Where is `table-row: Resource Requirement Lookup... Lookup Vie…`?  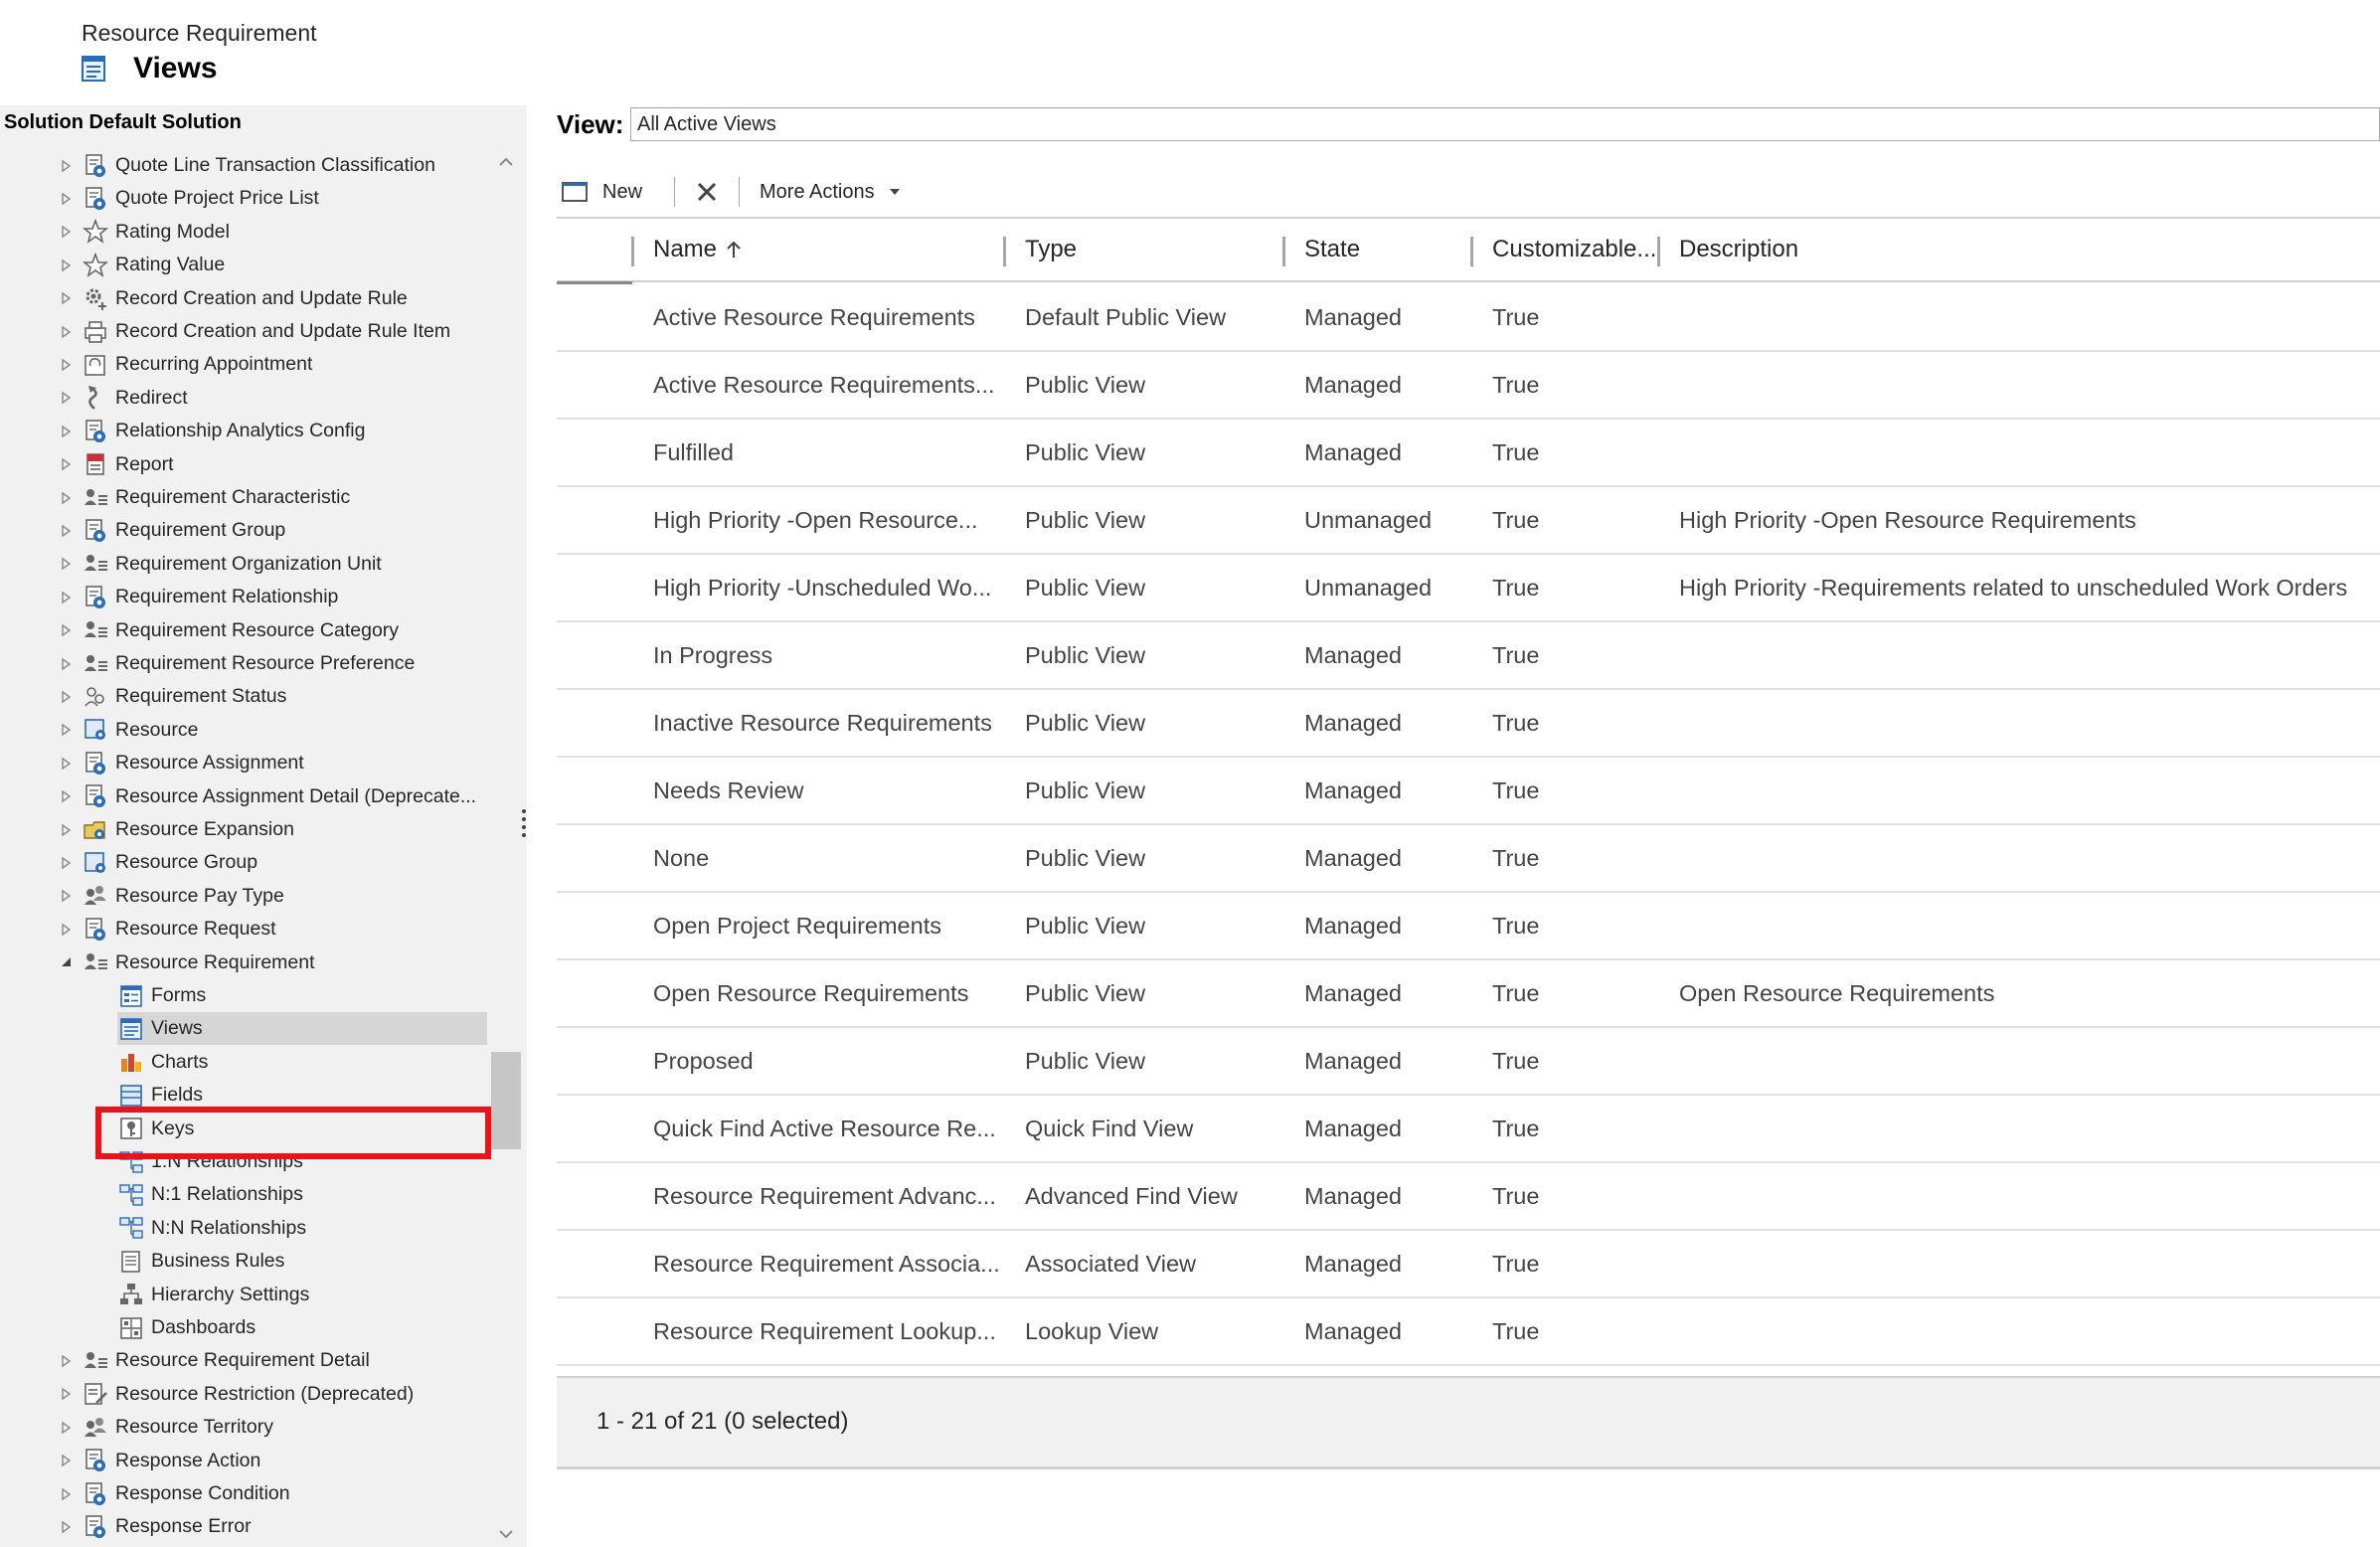 table-row: Resource Requirement Lookup... Lookup Vie… is located at coordinates (1468, 1332).